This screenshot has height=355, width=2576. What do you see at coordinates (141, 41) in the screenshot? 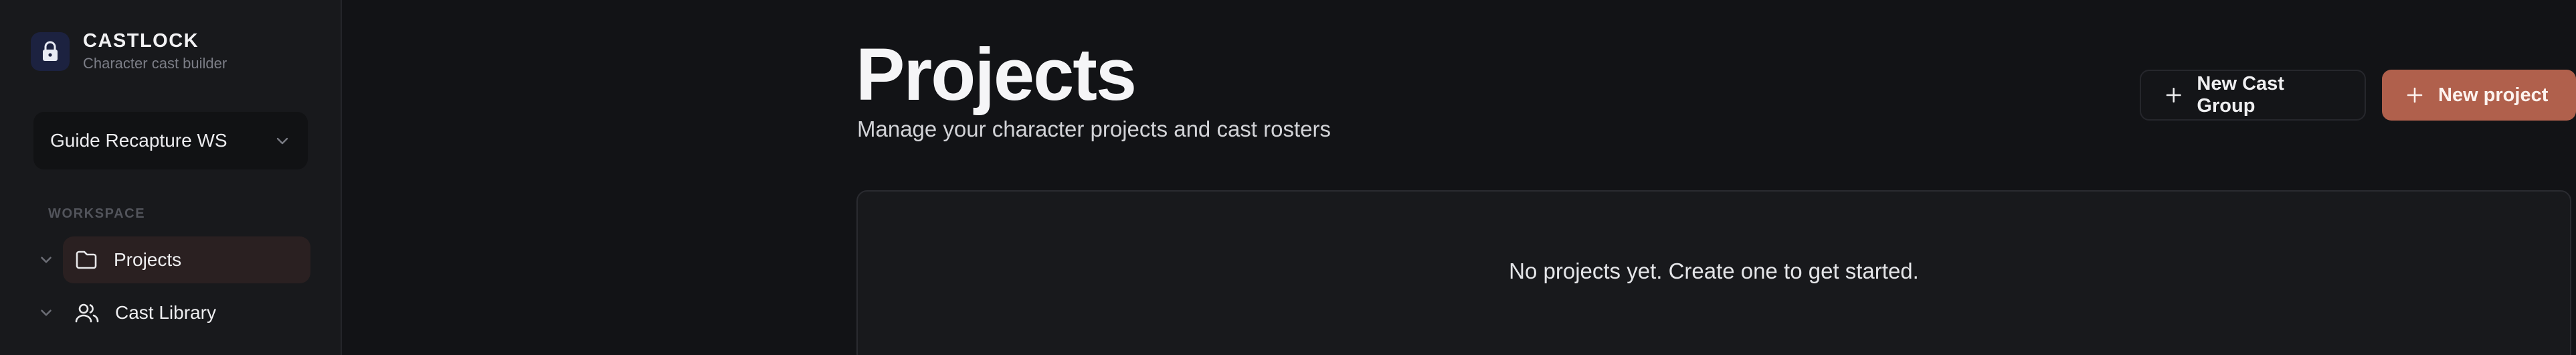
I see `brand-name: CASTLOCK` at bounding box center [141, 41].